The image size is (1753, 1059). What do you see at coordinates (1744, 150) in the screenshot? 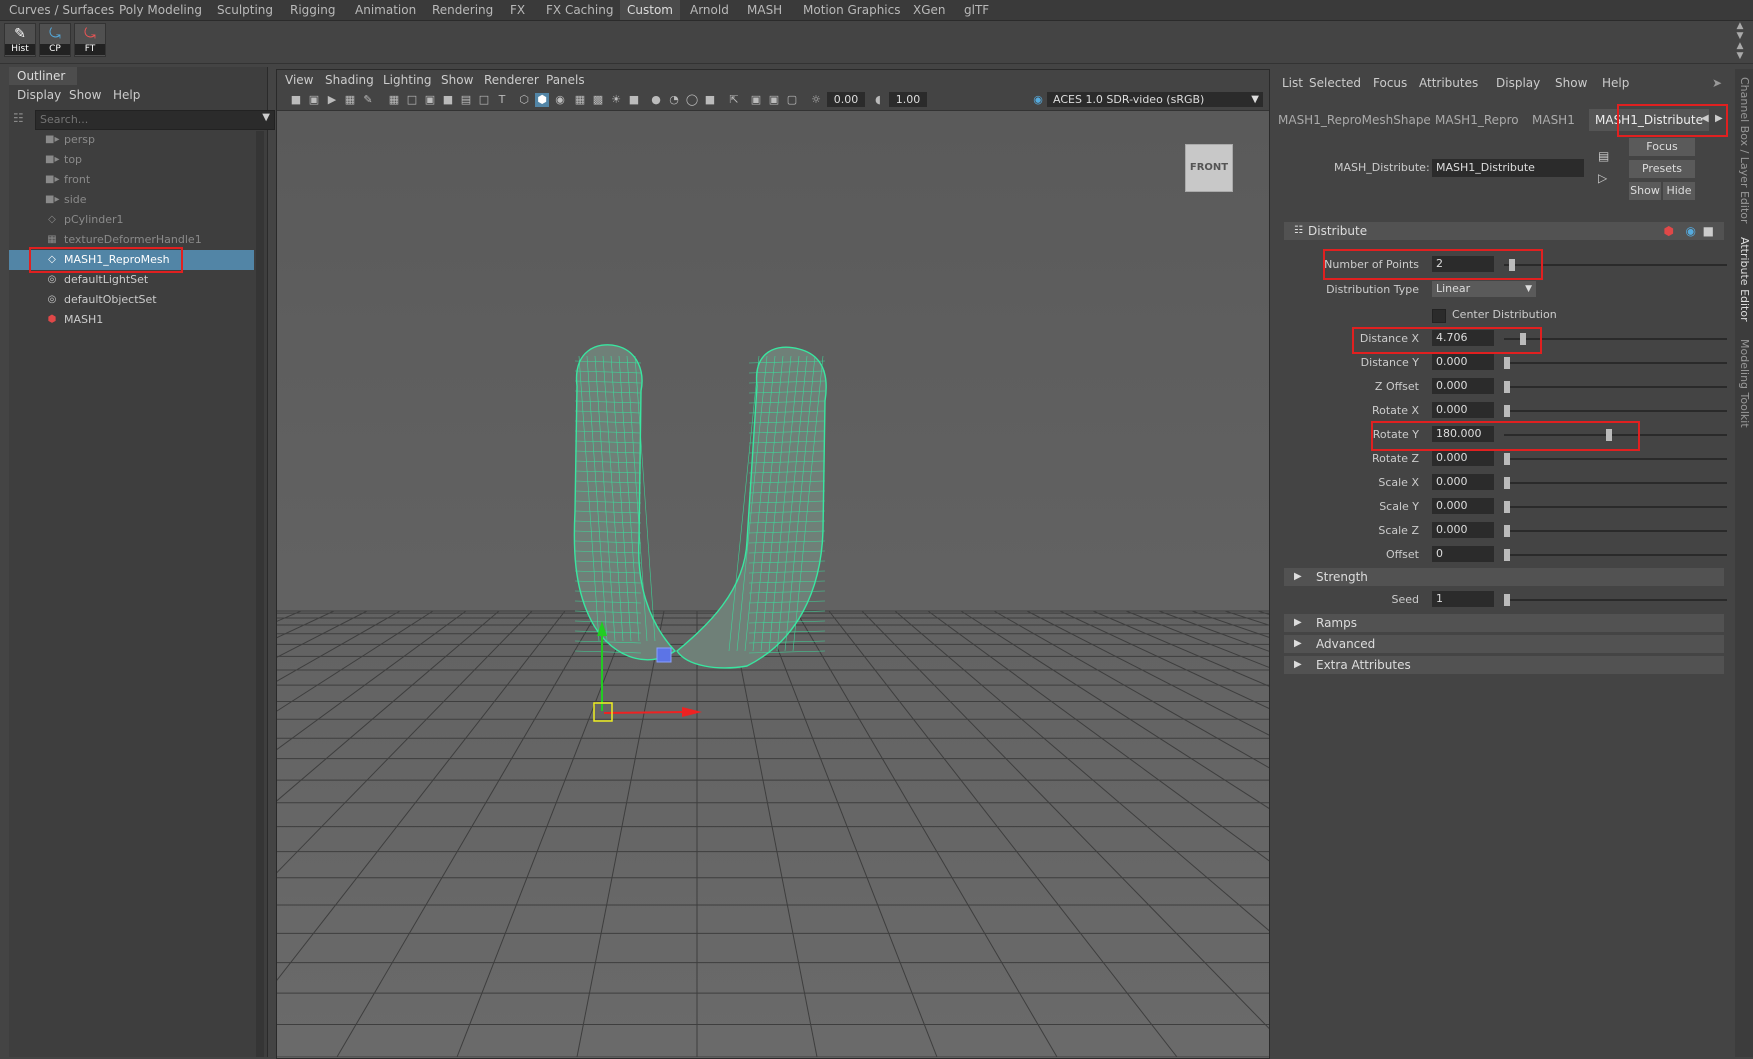
I see `side-tab-channel-box: Channel Box / Layer Editor` at bounding box center [1744, 150].